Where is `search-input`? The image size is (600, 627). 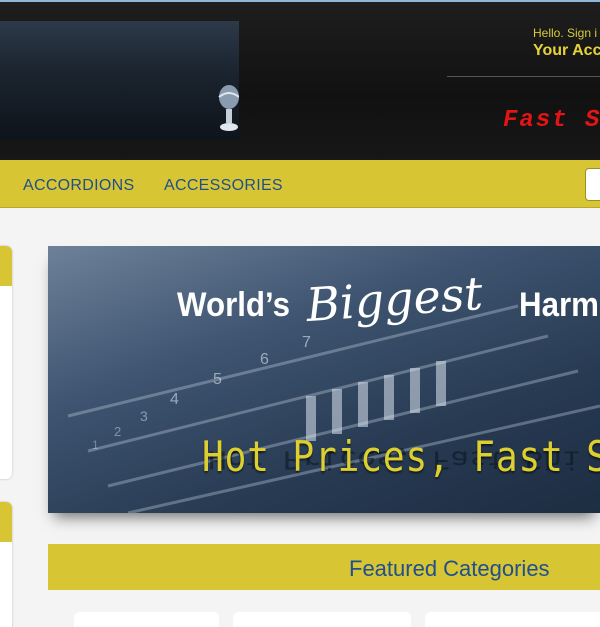 search-input is located at coordinates (592, 184).